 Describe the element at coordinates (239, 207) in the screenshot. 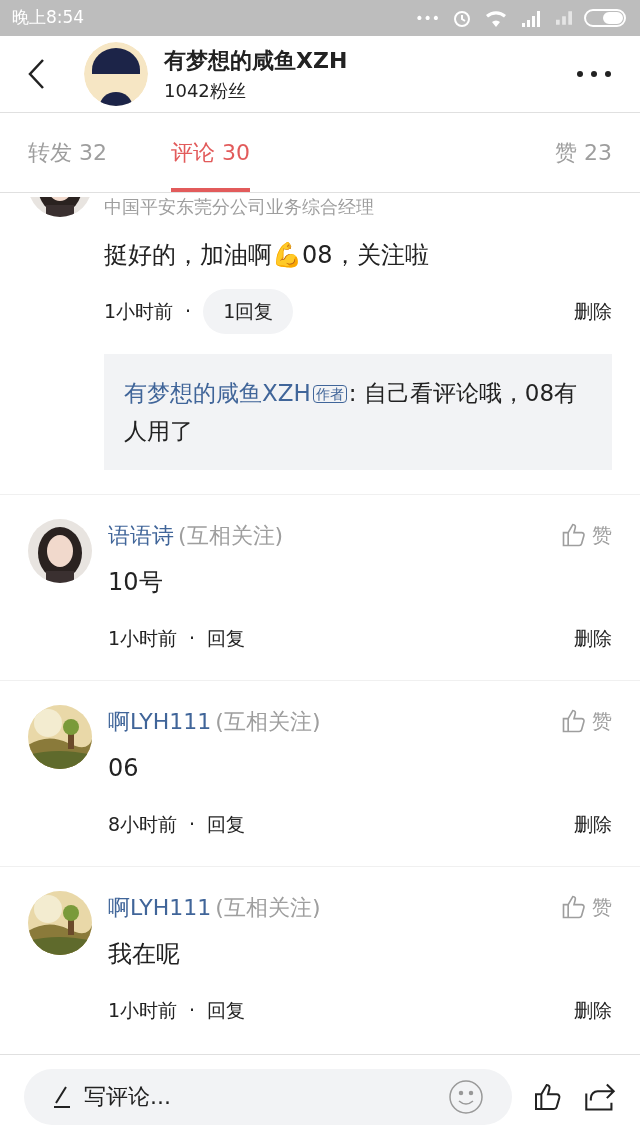

I see `user-title: 中国平安东莞分公司业务综合经理` at that location.